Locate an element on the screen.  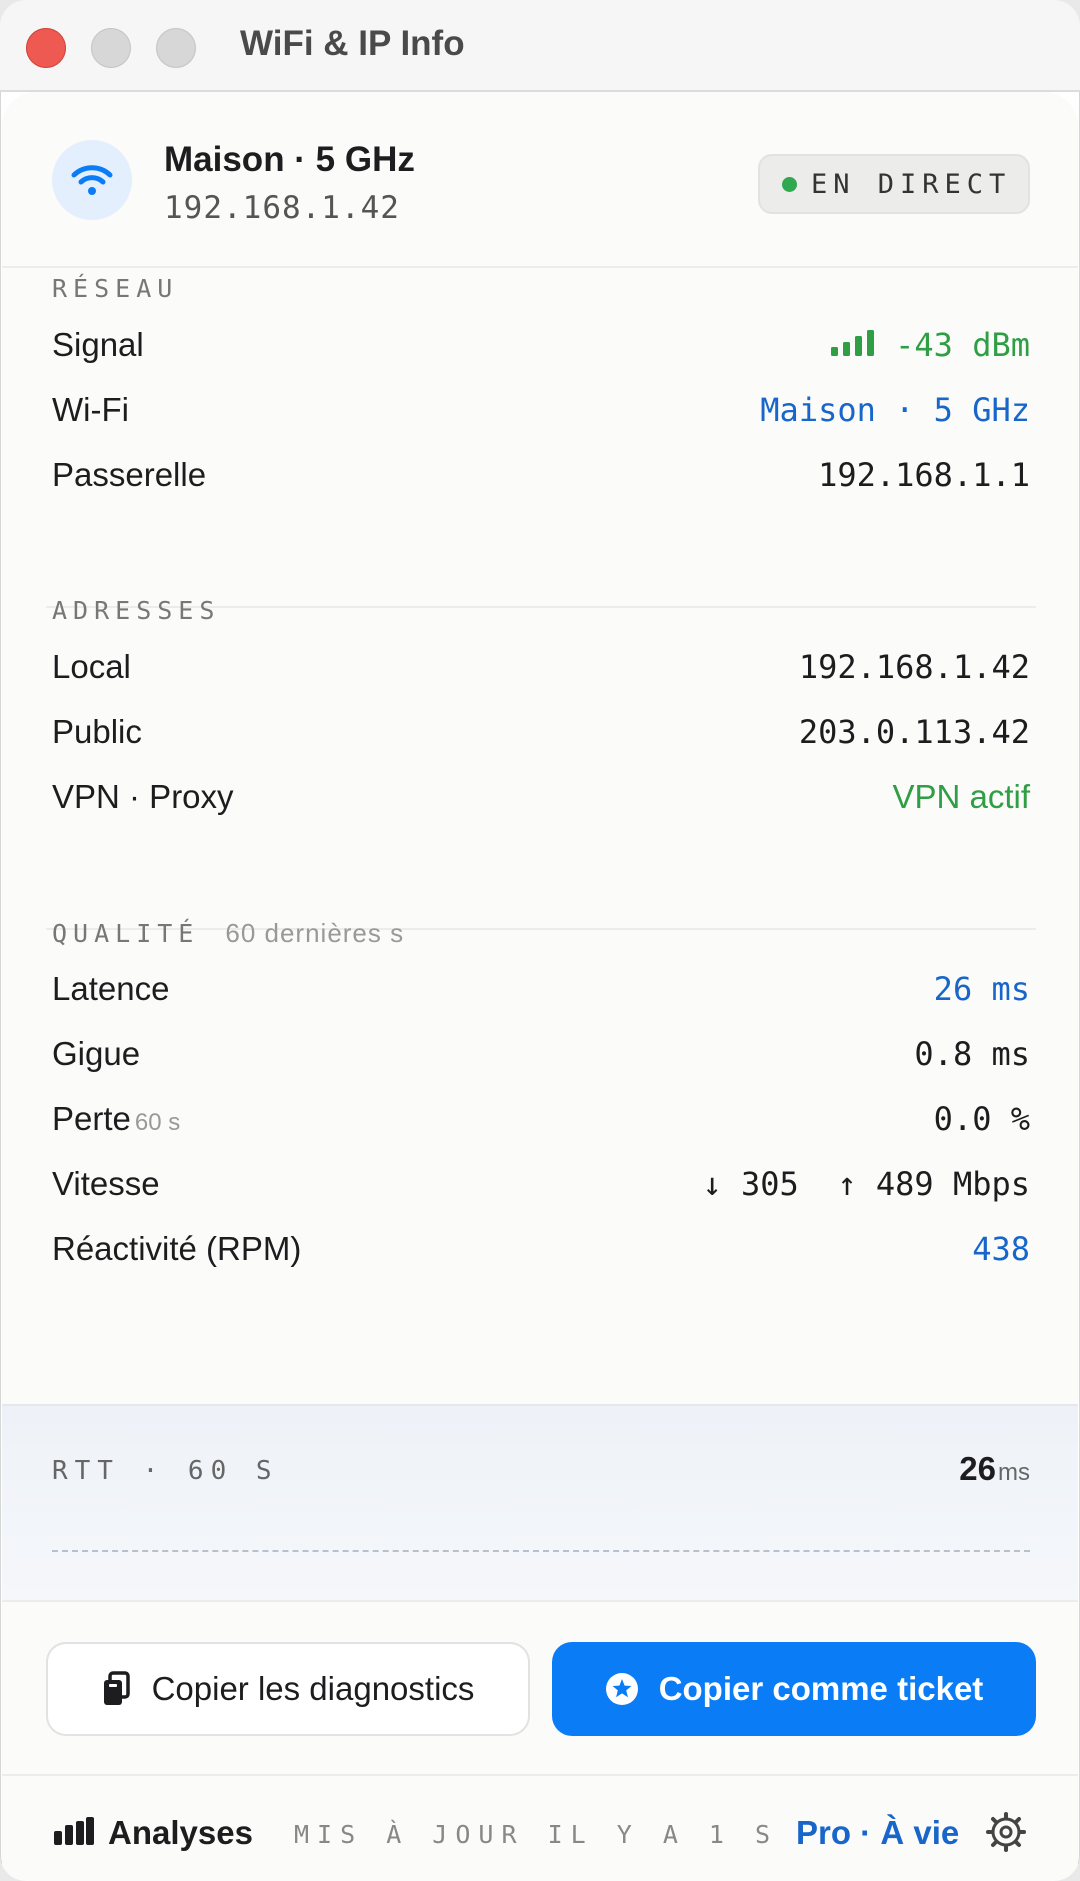
section-label-network: RÉSEAU is located at coordinates (115, 288).